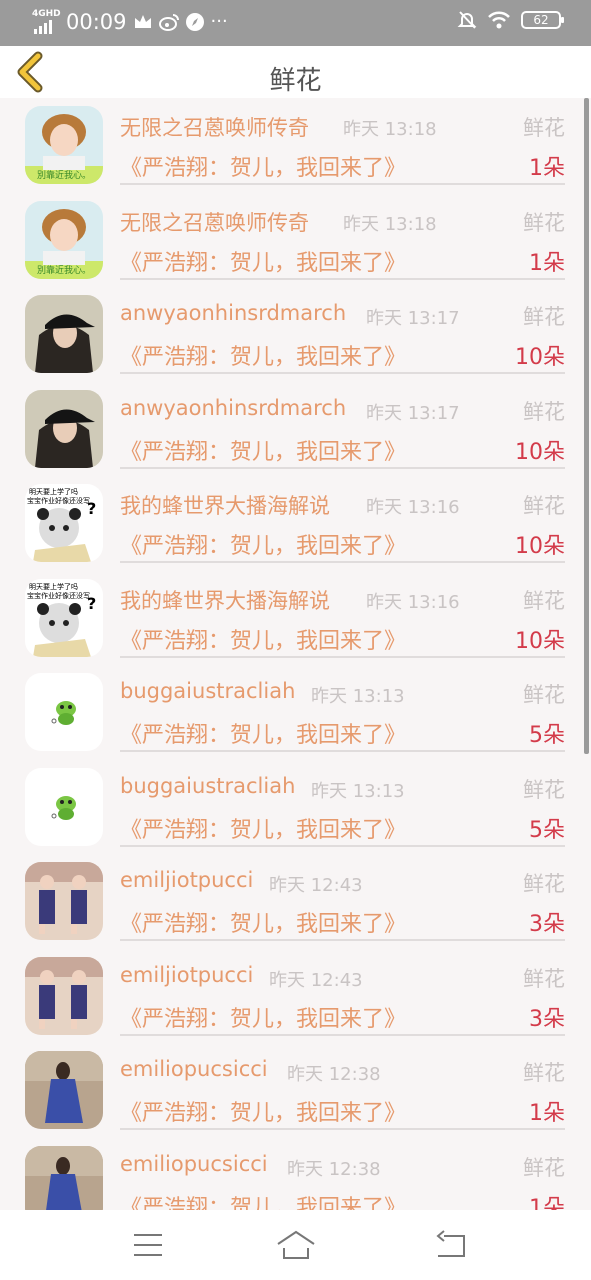  What do you see at coordinates (499, 20) in the screenshot?
I see `wifi-icon` at bounding box center [499, 20].